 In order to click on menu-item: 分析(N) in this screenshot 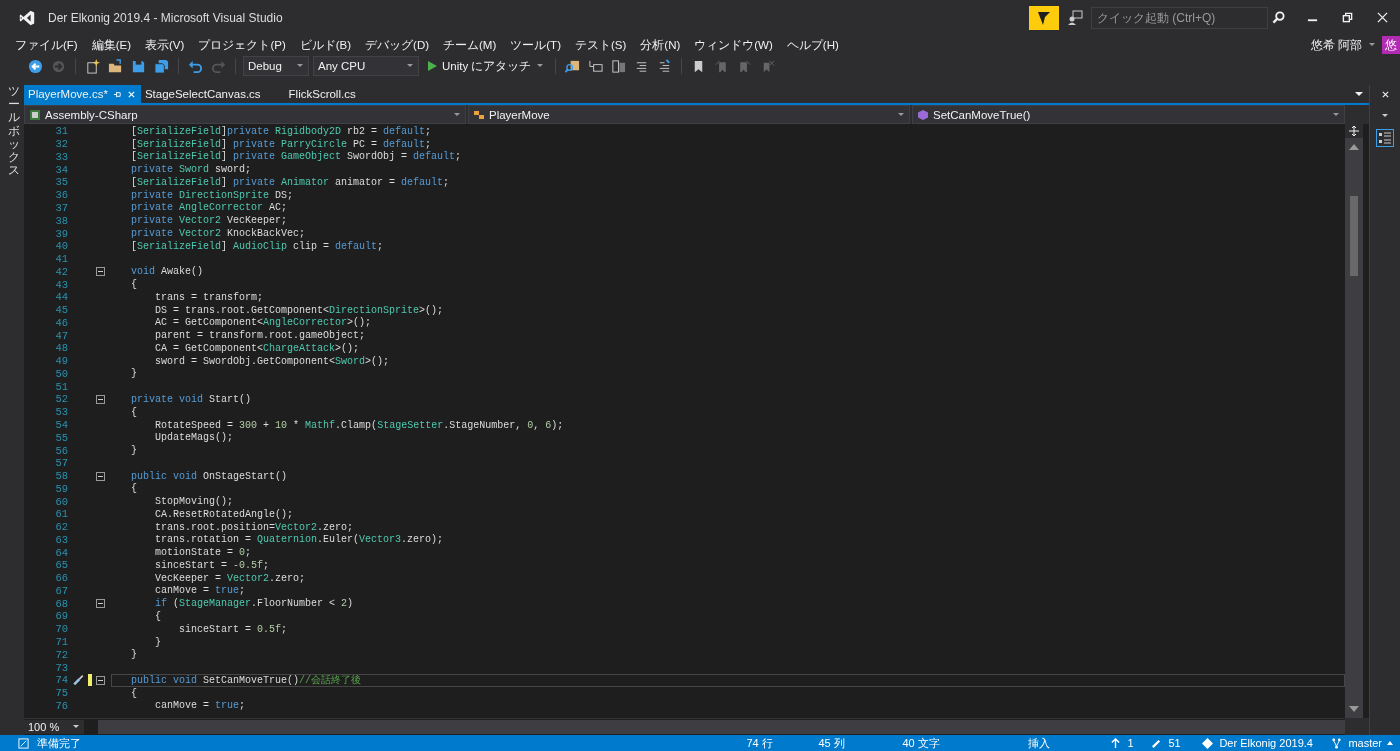, I will do `click(660, 45)`.